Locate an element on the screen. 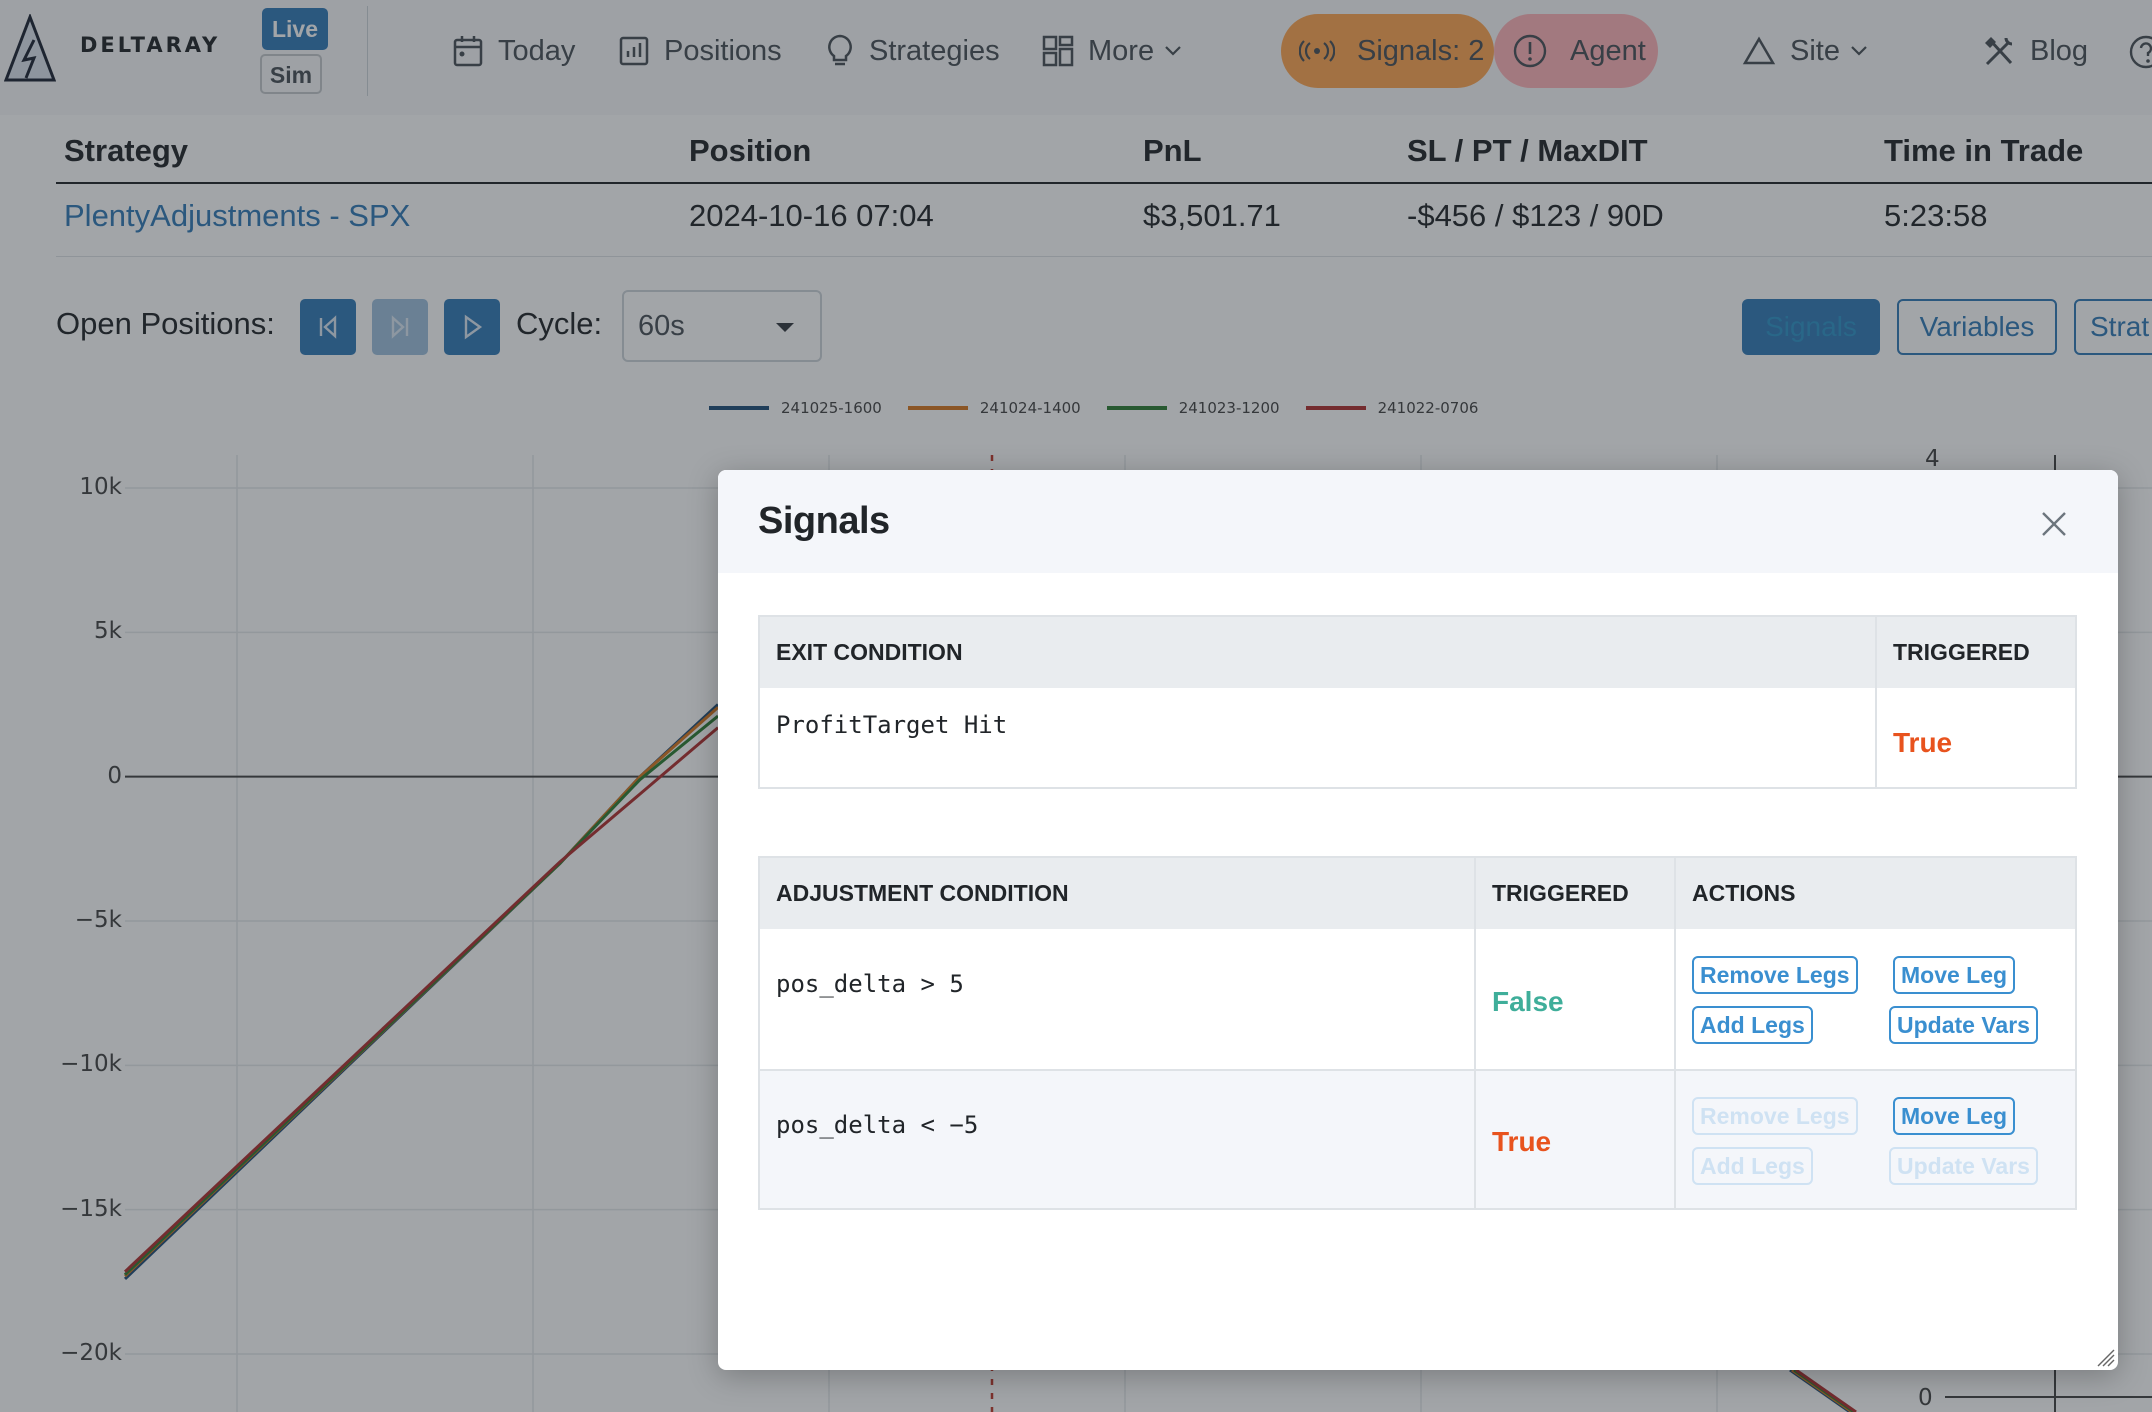 This screenshot has width=2152, height=1412. exit-condition-cell: ProfitTarget Hit is located at coordinates (892, 725).